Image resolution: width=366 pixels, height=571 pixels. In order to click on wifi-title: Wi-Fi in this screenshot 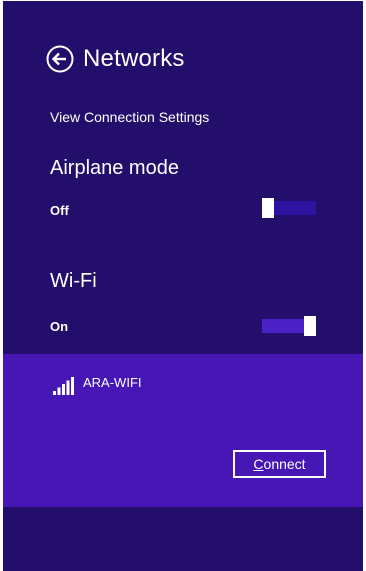, I will do `click(73, 281)`.